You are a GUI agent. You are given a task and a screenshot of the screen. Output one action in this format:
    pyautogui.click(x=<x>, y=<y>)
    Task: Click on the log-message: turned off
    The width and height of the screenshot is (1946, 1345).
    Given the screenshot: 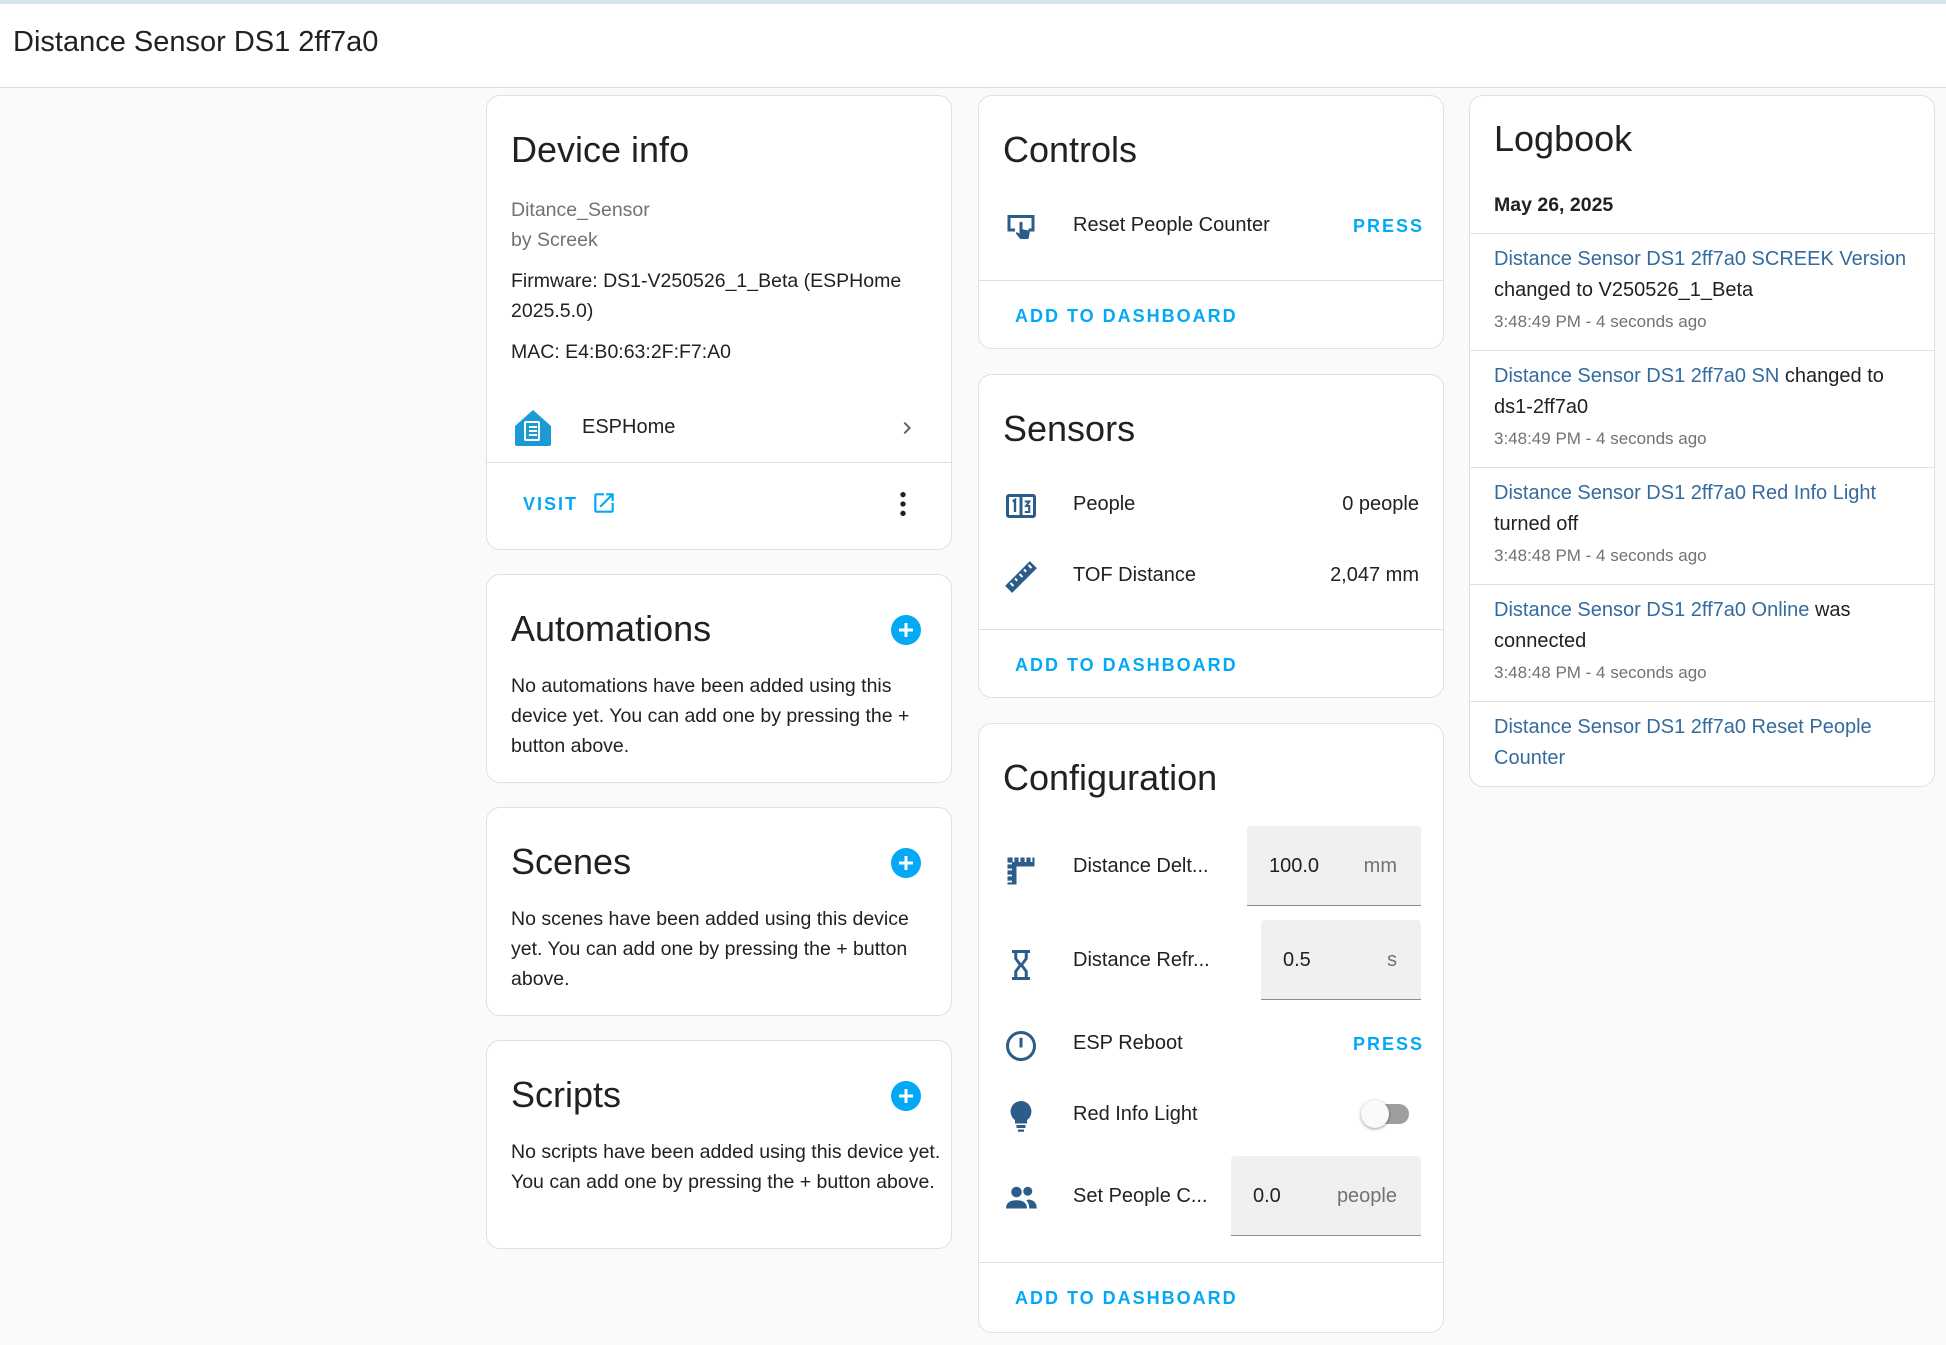 What is the action you would take?
    pyautogui.click(x=1536, y=524)
    